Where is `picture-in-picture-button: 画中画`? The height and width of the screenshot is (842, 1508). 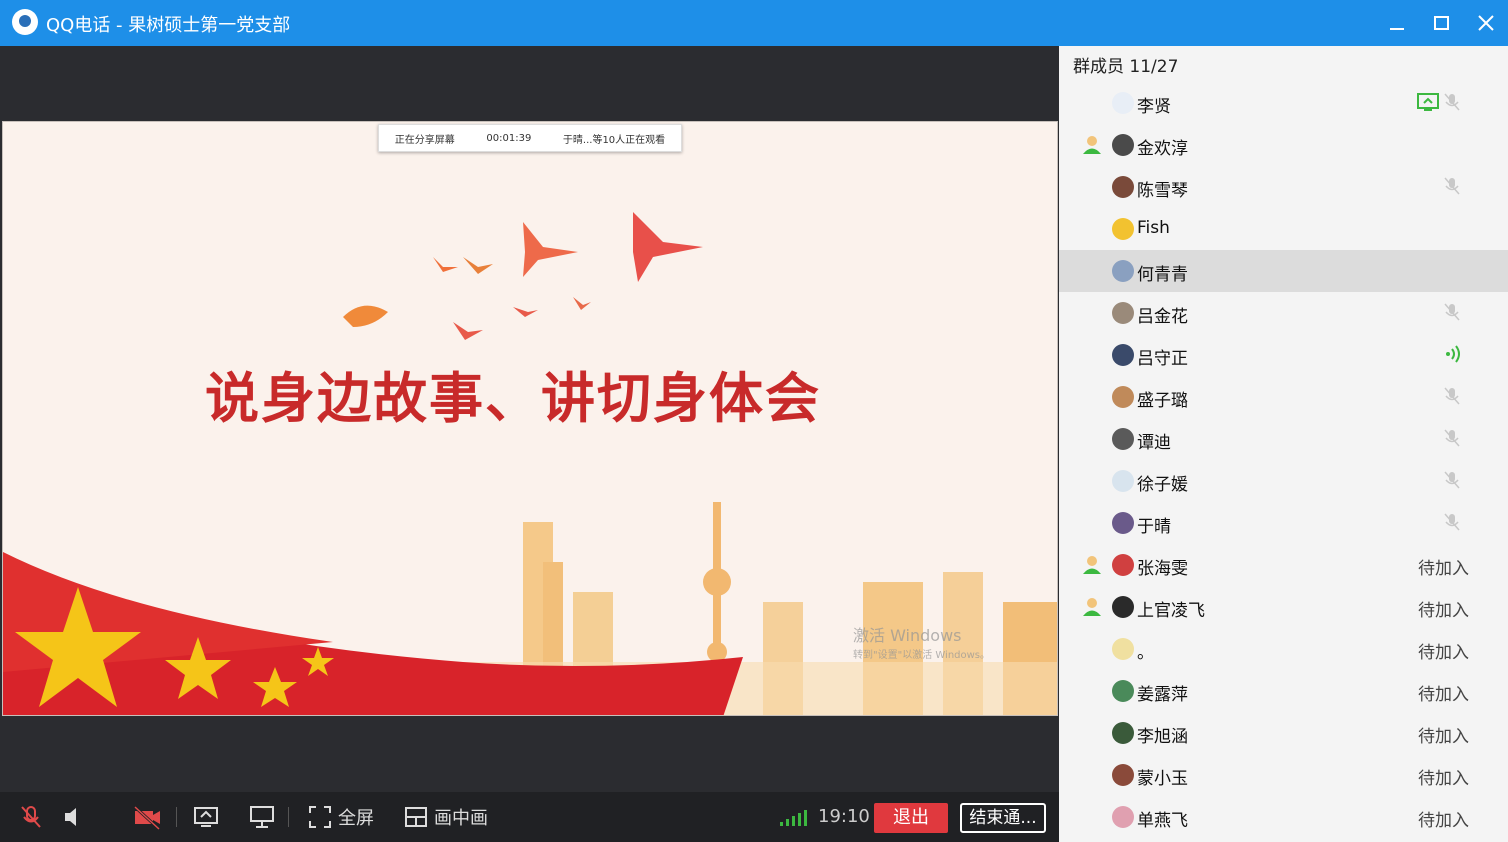 picture-in-picture-button: 画中画 is located at coordinates (446, 817).